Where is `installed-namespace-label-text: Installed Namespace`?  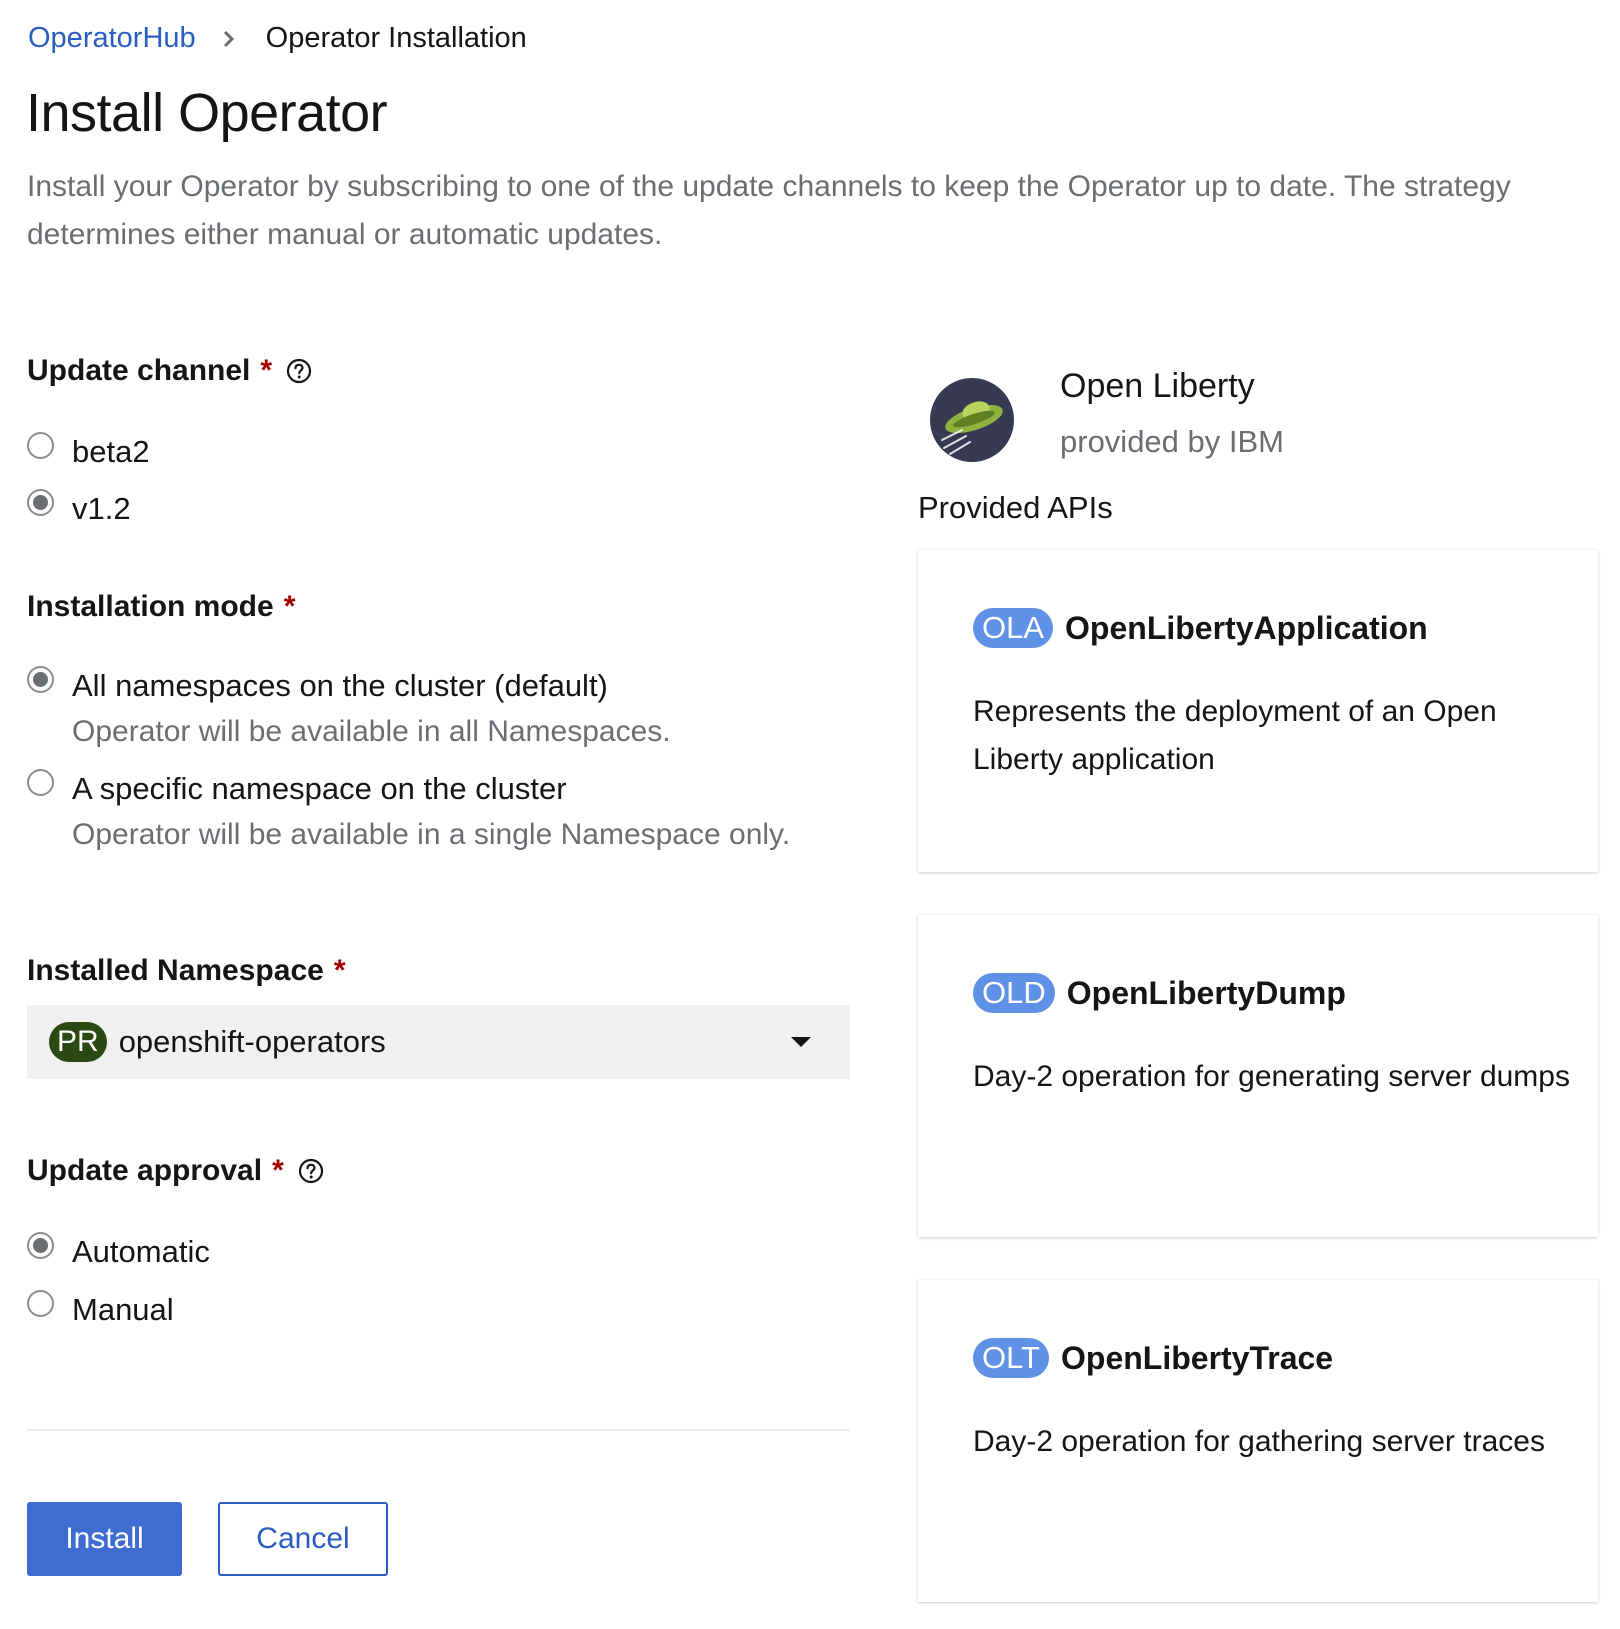
installed-namespace-label-text: Installed Namespace is located at coordinates (175, 970).